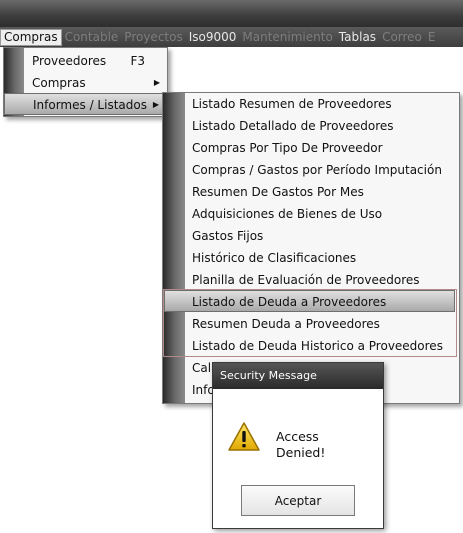  I want to click on menu-item-label: Planilla de Evaluación de Proveedores, so click(306, 280).